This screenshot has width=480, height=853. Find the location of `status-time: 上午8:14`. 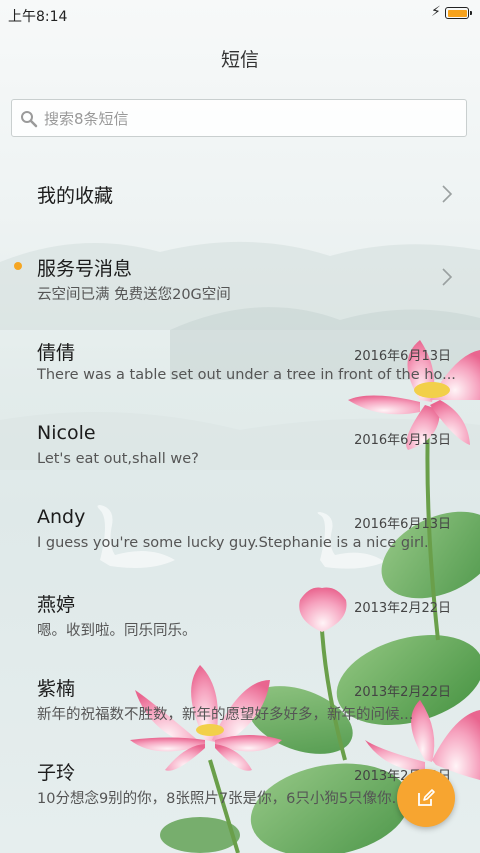

status-time: 上午8:14 is located at coordinates (38, 17).